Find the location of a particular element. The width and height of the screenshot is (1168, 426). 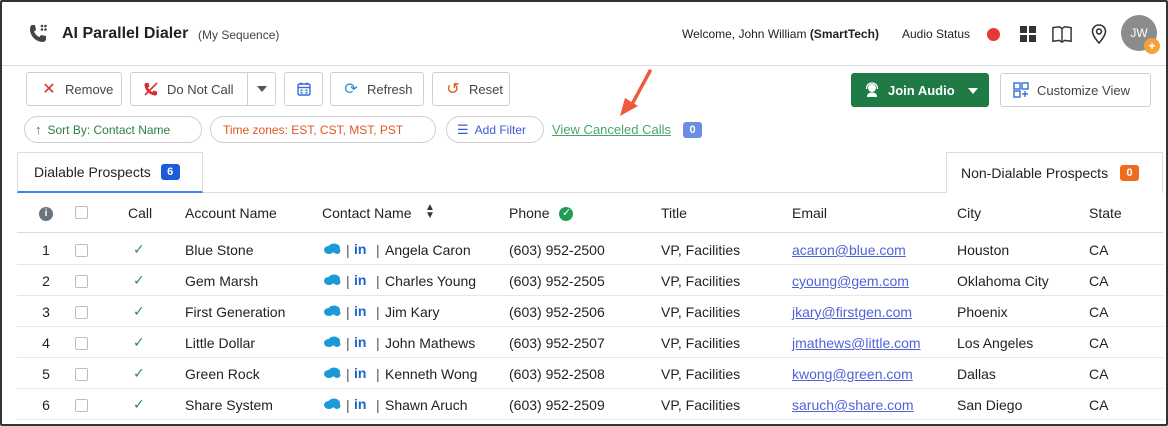

email-link: kwong@green.com is located at coordinates (852, 374).